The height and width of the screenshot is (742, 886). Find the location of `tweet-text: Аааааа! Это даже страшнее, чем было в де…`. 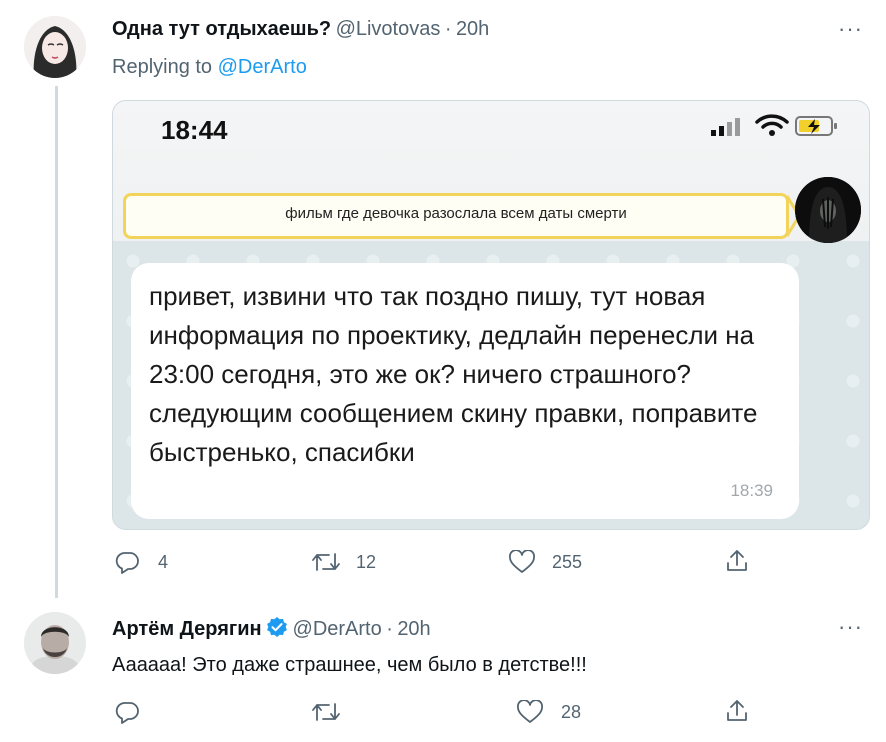

tweet-text: Аааааа! Это даже страшнее, чем было в де… is located at coordinates (349, 665).